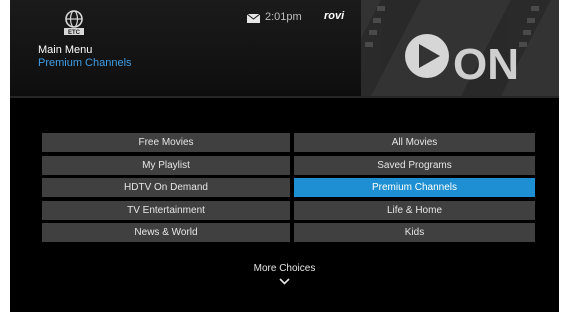 This screenshot has width=569, height=312. Describe the element at coordinates (486, 64) in the screenshot. I see `banner-text: ON` at that location.